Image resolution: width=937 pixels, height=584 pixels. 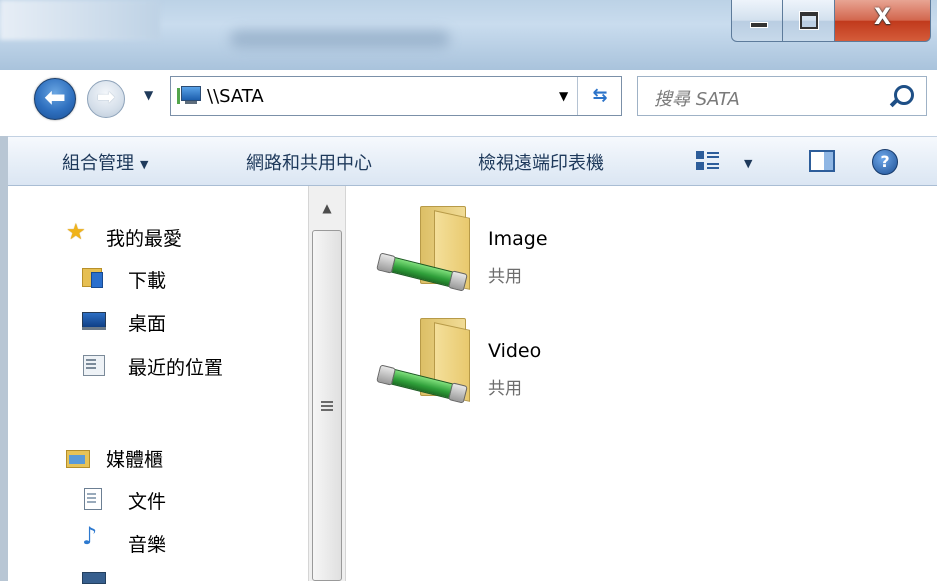 What do you see at coordinates (541, 162) in the screenshot?
I see `view-remote-printers-button: 檢視遠端印表機` at bounding box center [541, 162].